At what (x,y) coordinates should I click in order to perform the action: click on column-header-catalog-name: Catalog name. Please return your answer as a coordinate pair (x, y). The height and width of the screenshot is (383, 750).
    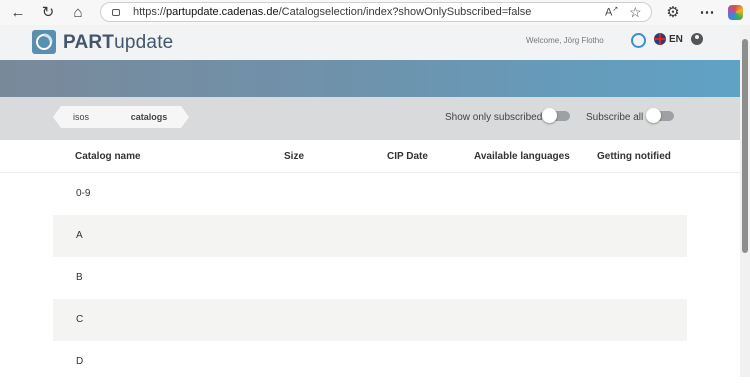
    Looking at the image, I should click on (108, 156).